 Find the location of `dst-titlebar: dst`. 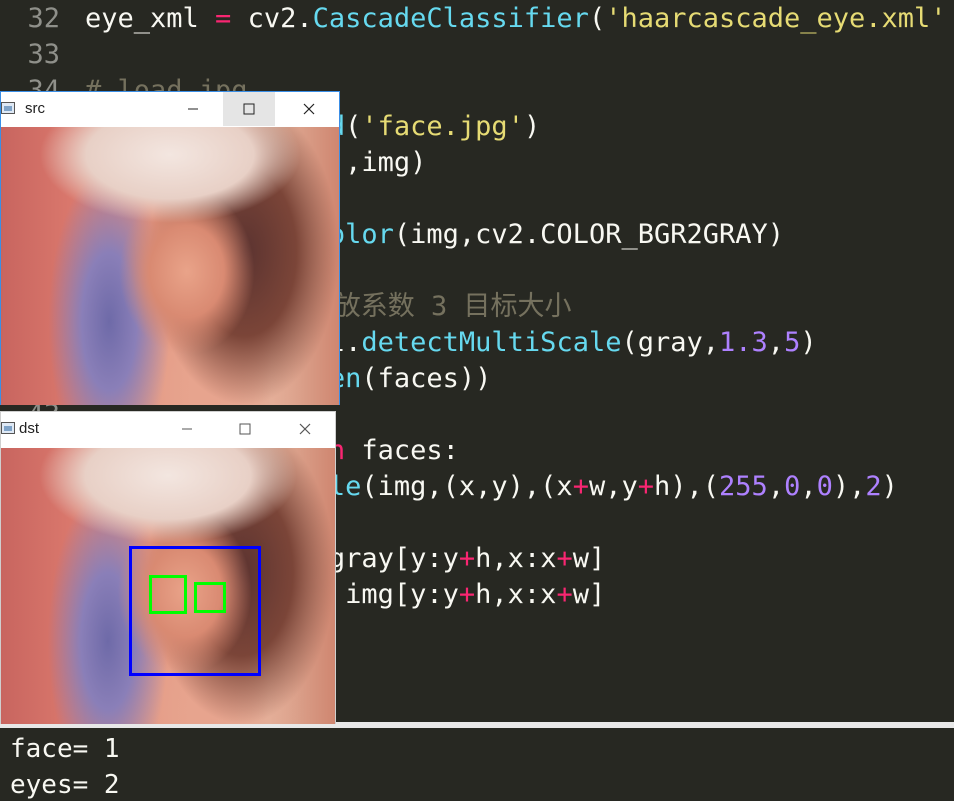

dst-titlebar: dst is located at coordinates (168, 429).